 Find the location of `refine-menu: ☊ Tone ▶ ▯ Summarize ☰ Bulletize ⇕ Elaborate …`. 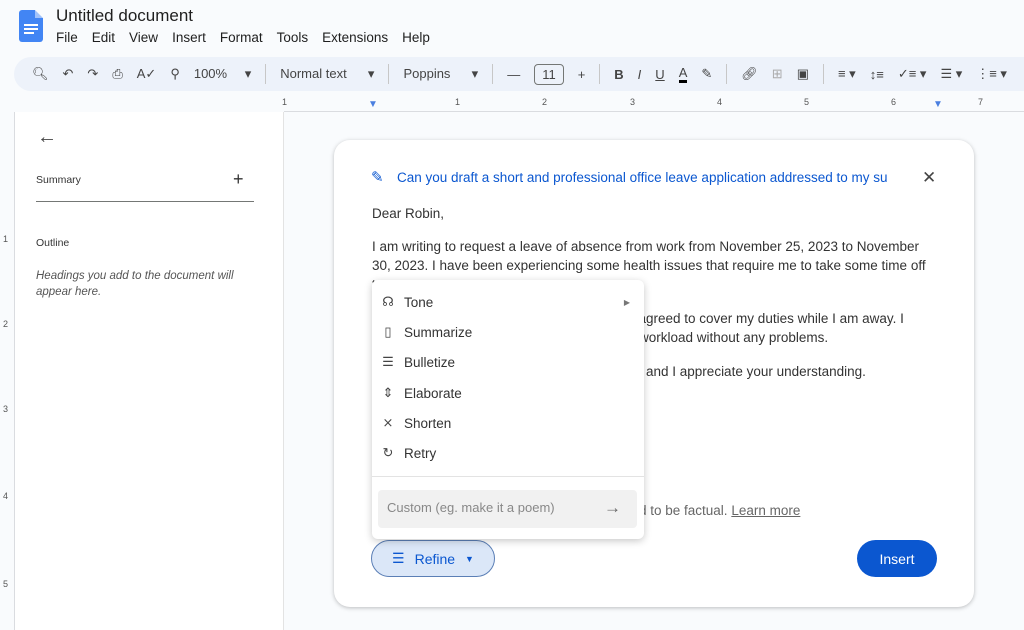

refine-menu: ☊ Tone ▶ ▯ Summarize ☰ Bulletize ⇕ Elaborate … is located at coordinates (508, 409).